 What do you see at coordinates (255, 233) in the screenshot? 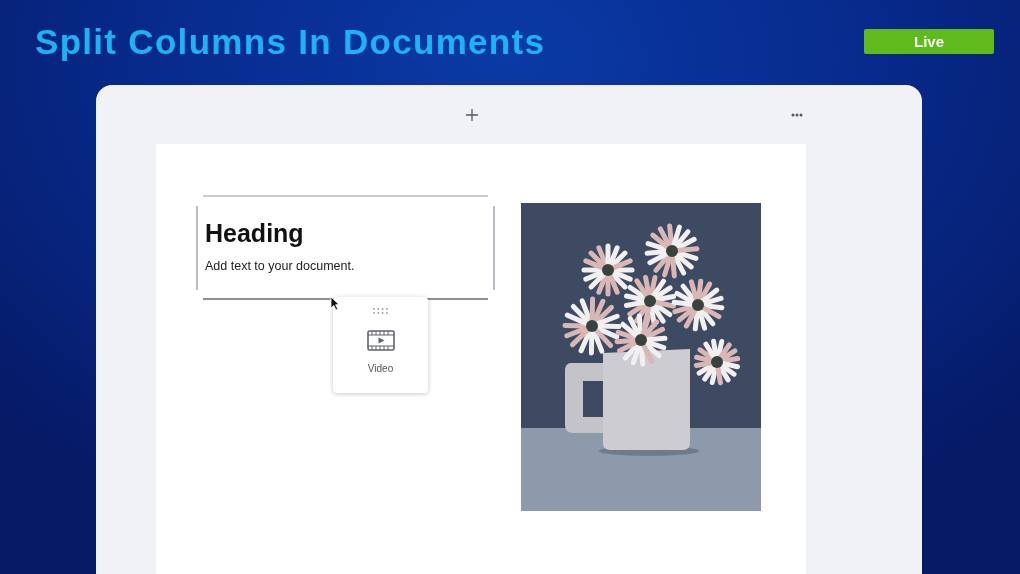
I see `heading-text: Heading` at bounding box center [255, 233].